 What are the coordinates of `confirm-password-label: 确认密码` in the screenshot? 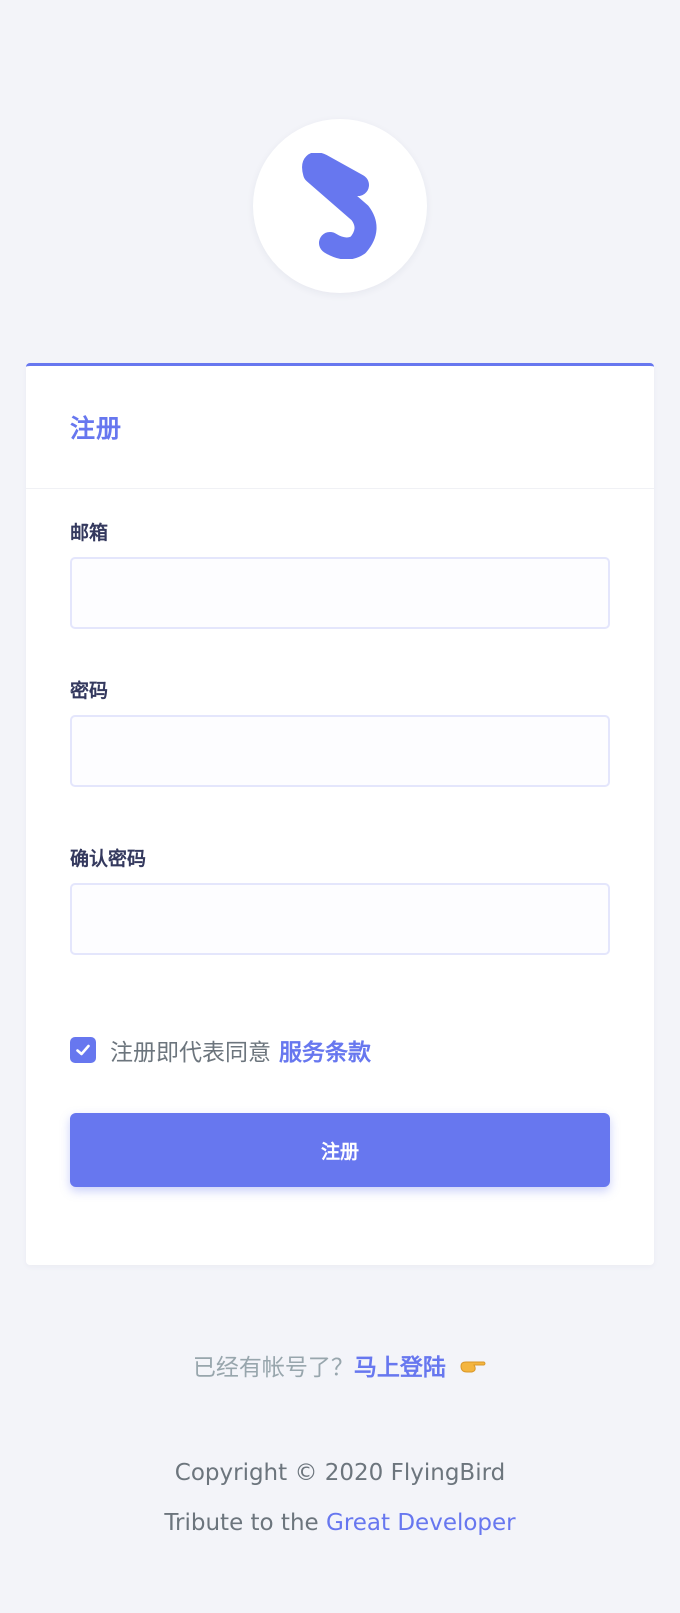 It's located at (108, 859).